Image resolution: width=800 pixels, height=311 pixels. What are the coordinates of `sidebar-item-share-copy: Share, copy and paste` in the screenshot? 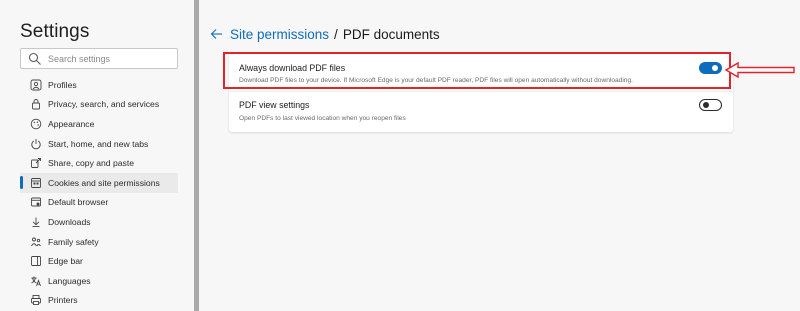 It's located at (99, 163).